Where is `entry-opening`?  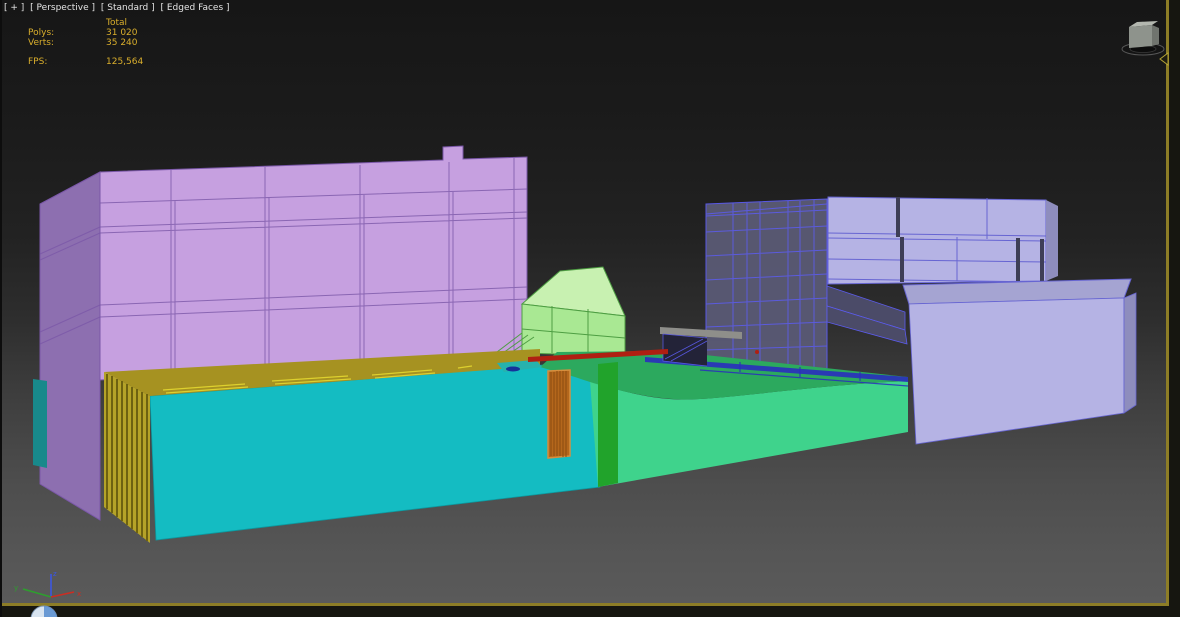 entry-opening is located at coordinates (685, 350).